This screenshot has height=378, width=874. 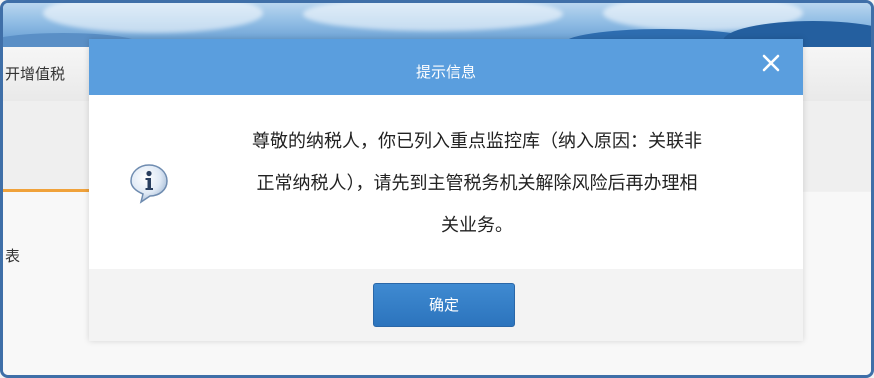 I want to click on close-icon, so click(x=771, y=63).